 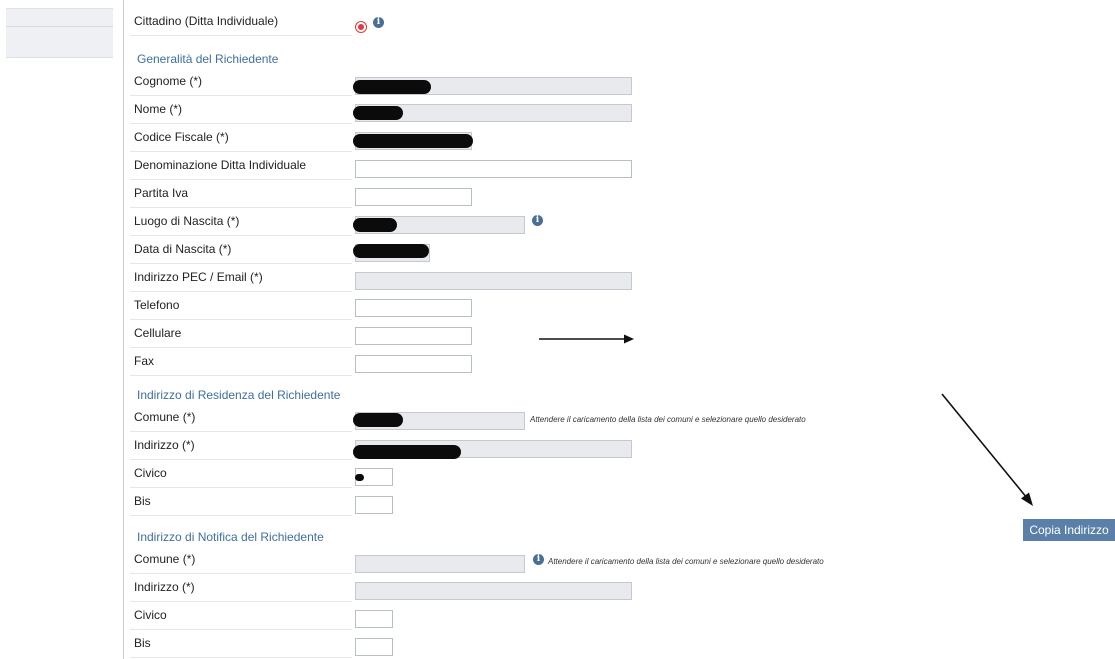 I want to click on annotation-arrows, so click(x=786, y=420).